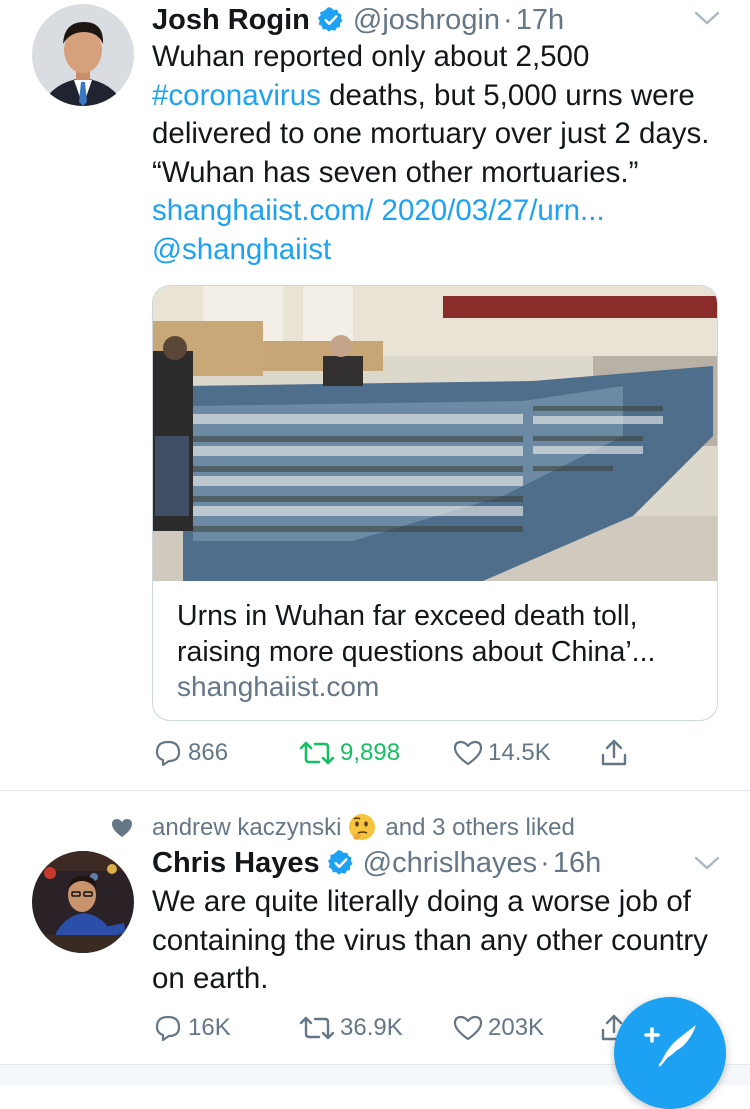  Describe the element at coordinates (450, 863) in the screenshot. I see `author-handle: @chrislhayes` at that location.